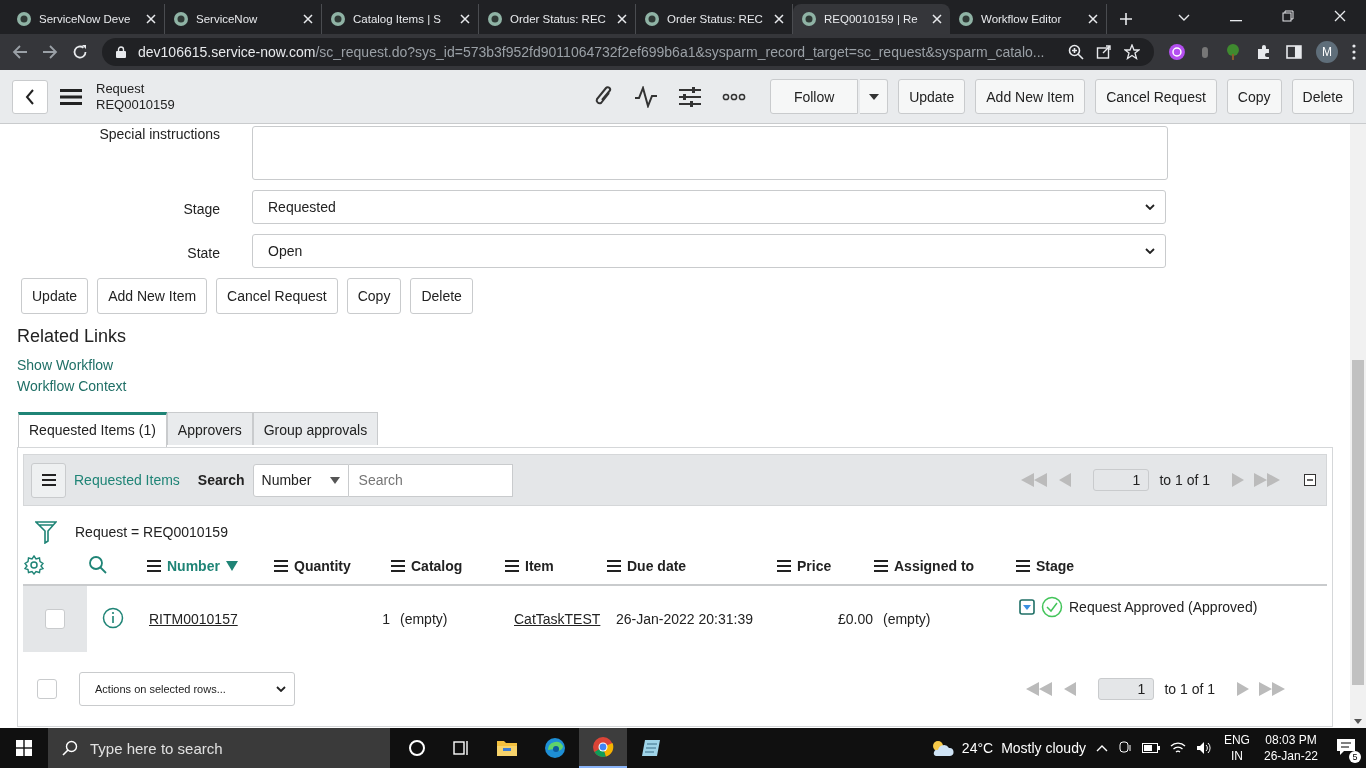 The height and width of the screenshot is (768, 1366). What do you see at coordinates (277, 296) in the screenshot?
I see `form-button: Cancel Request` at bounding box center [277, 296].